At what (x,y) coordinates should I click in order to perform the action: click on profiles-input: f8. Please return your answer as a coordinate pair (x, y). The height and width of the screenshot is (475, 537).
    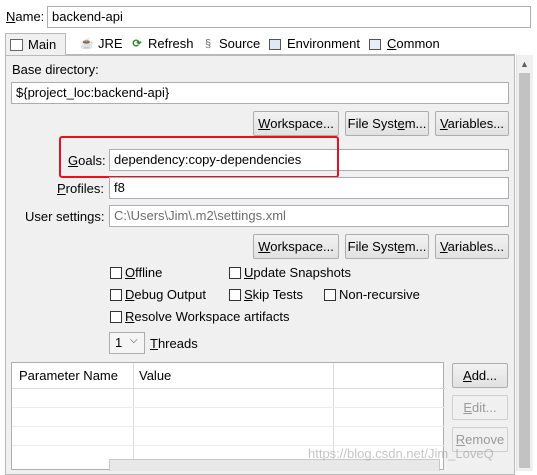
    Looking at the image, I should click on (309, 188).